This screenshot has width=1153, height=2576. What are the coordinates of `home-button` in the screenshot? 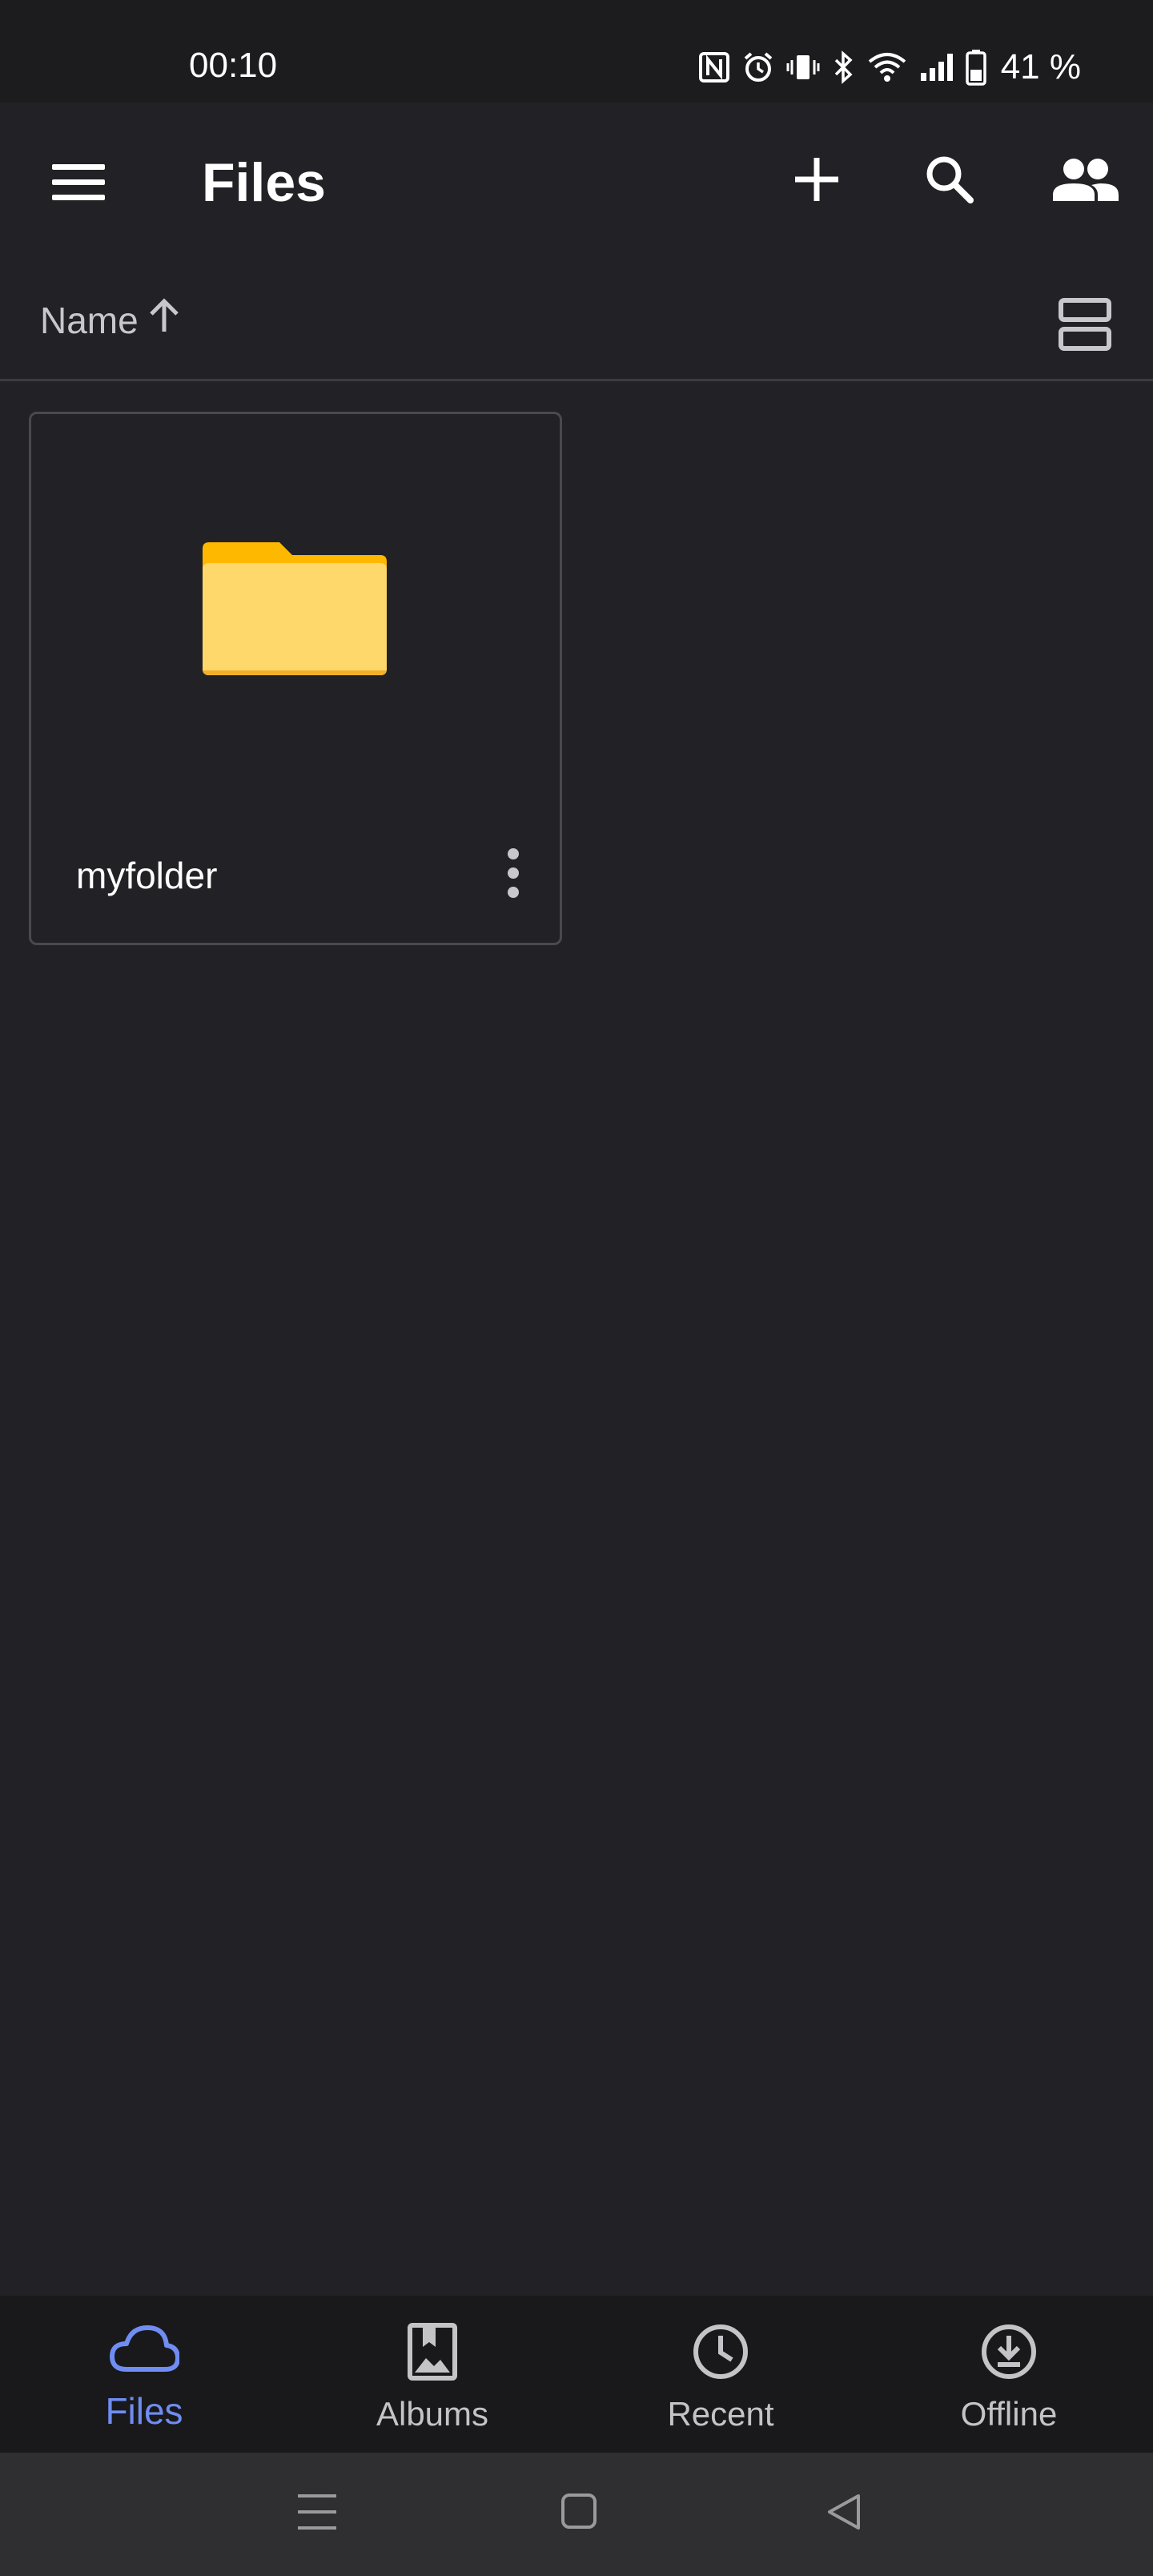 It's located at (578, 2513).